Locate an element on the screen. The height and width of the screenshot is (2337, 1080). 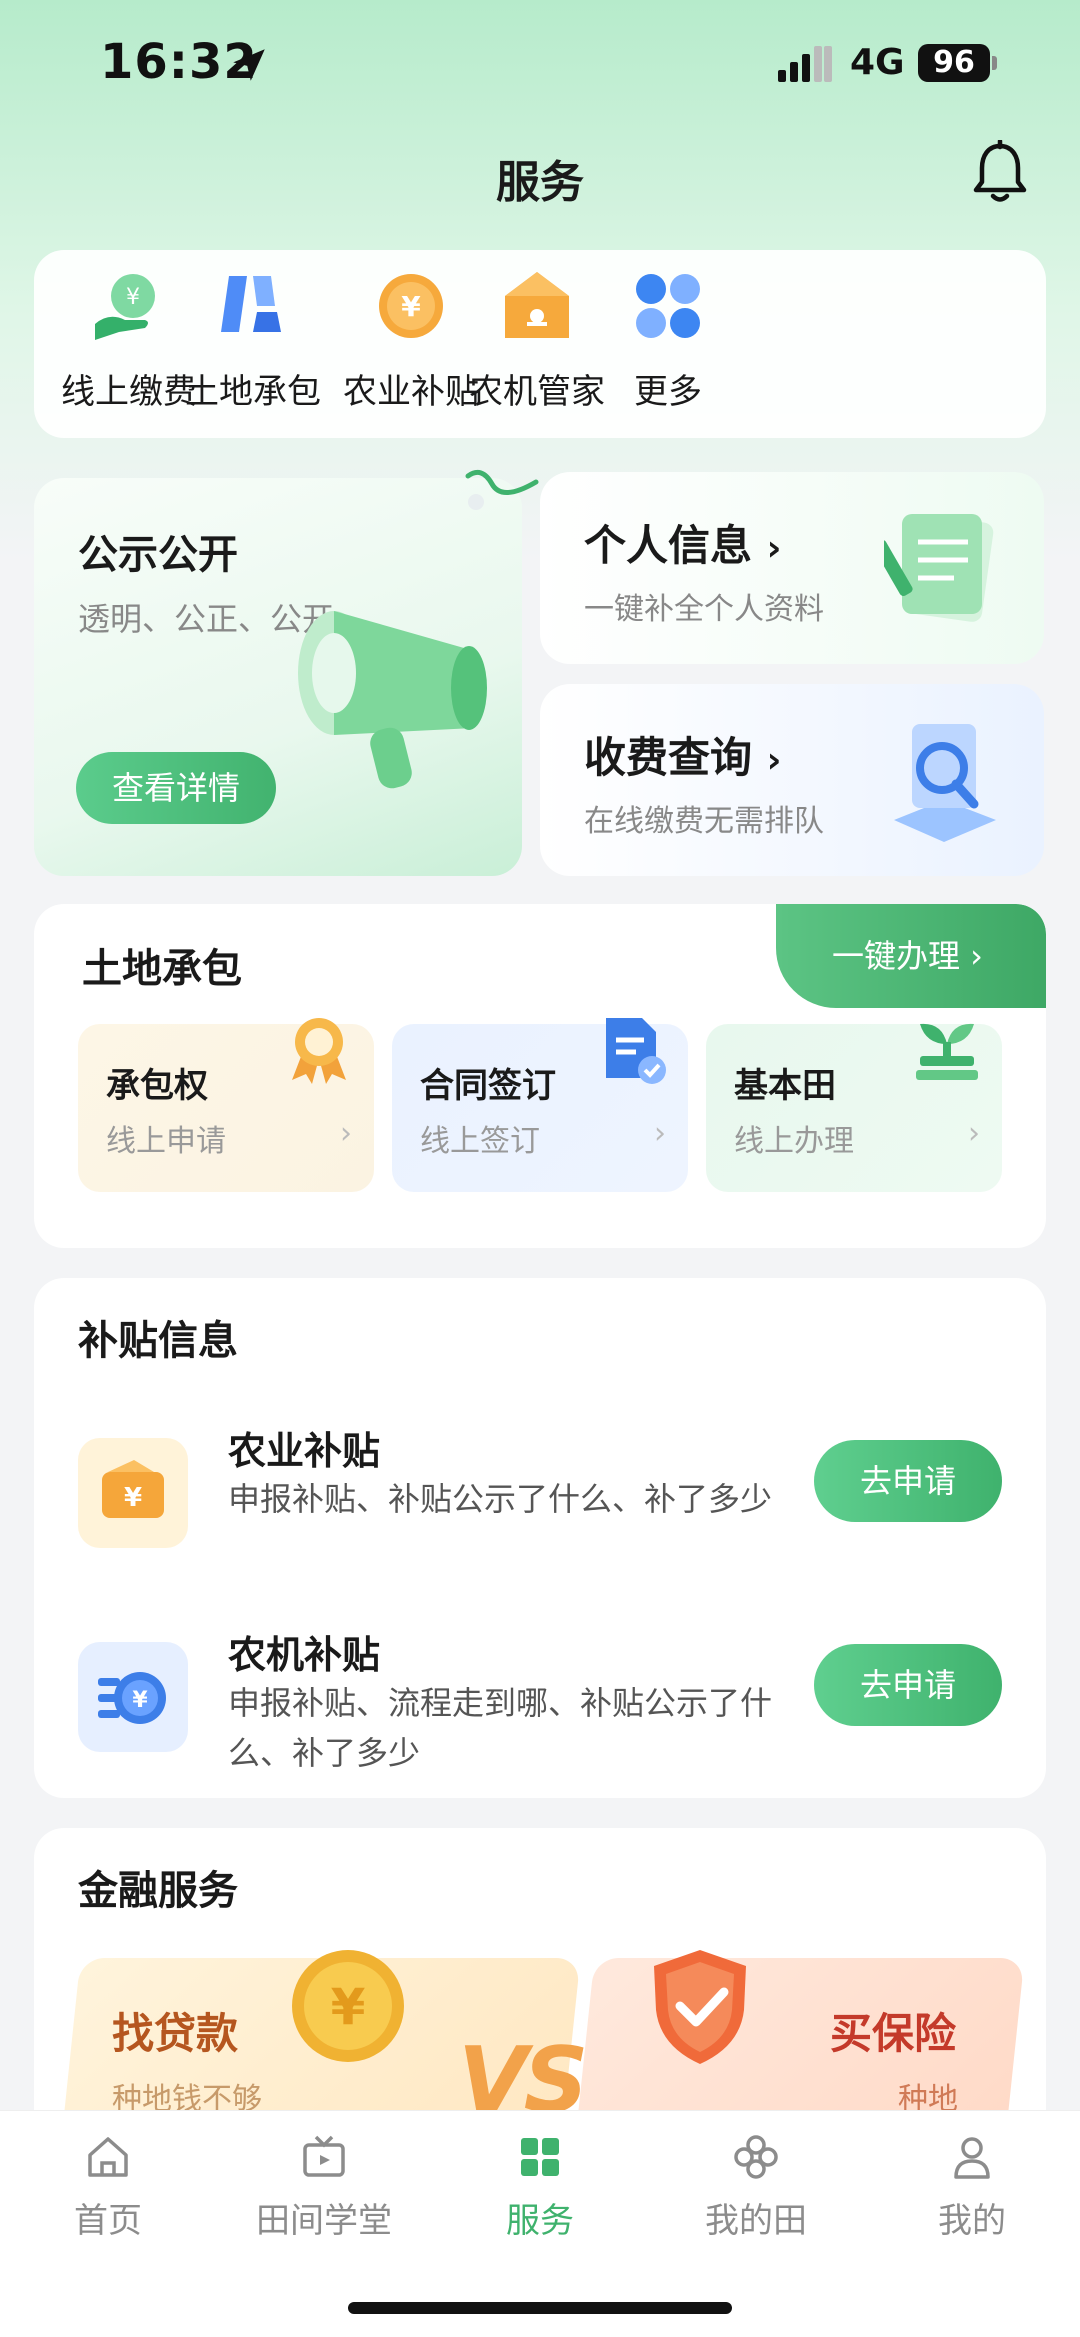
subsidy-desc: 申报补贴、补贴公示了什么、补了多少 is located at coordinates (500, 1499).